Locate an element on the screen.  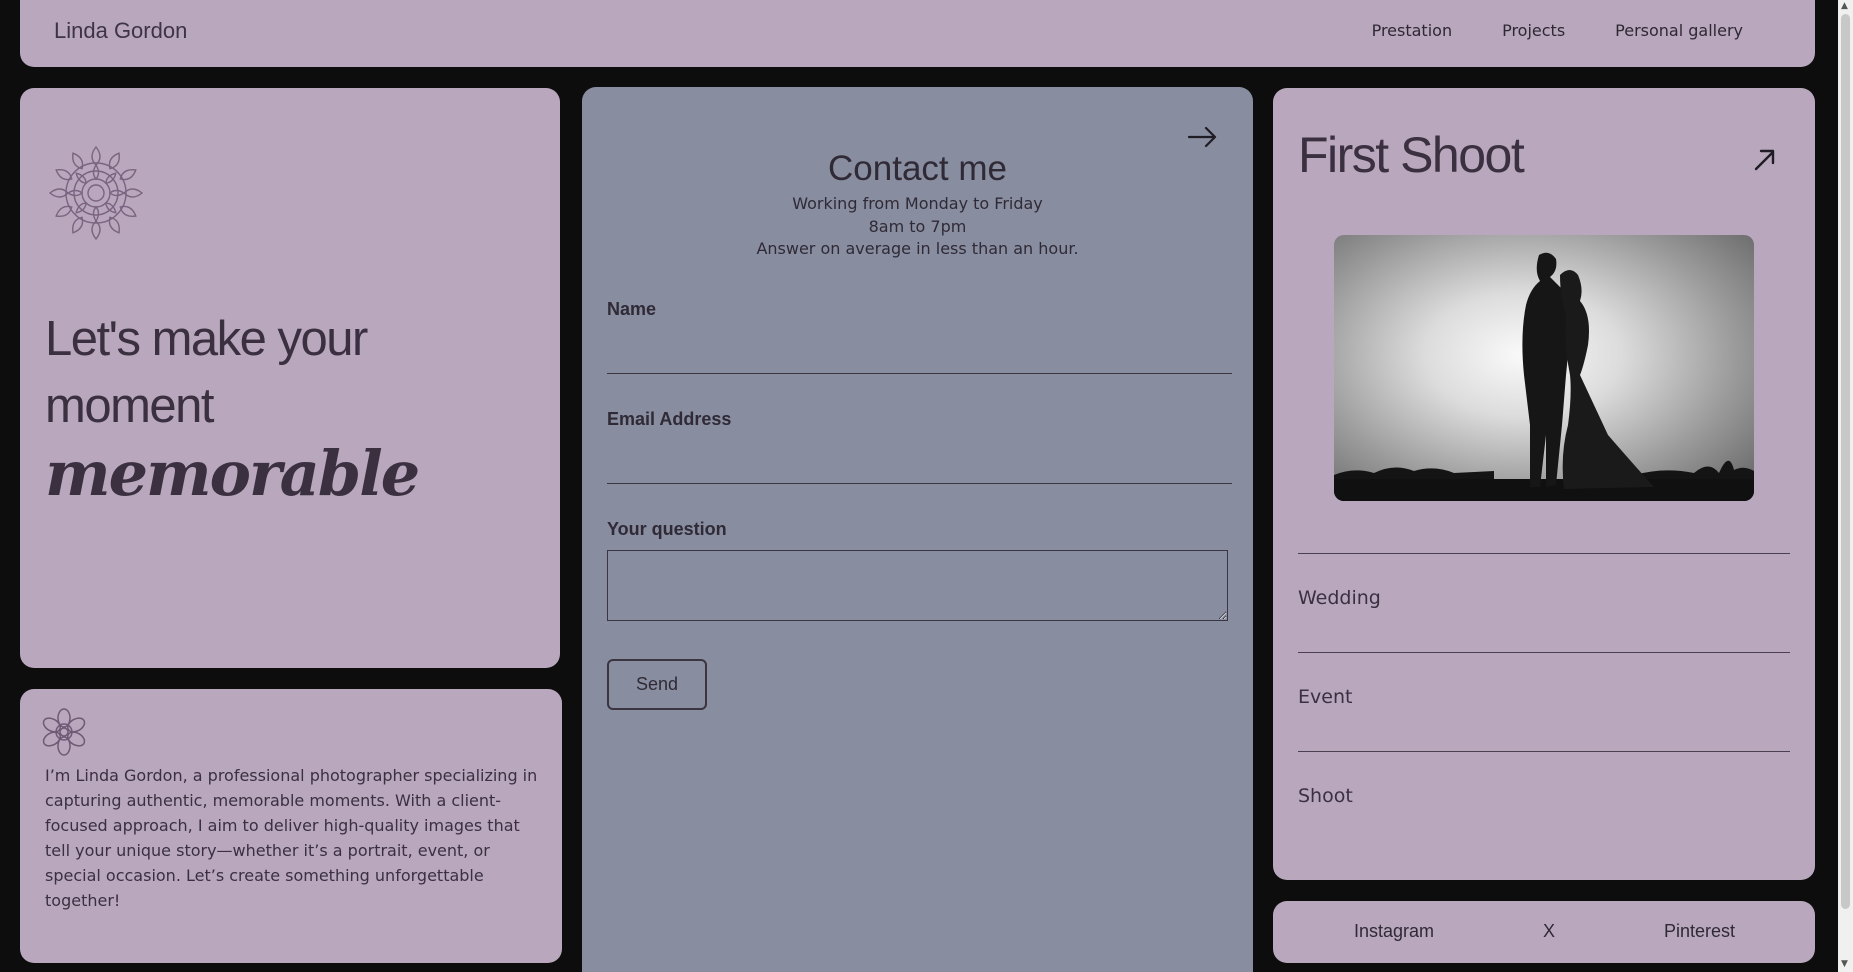
flower-icon is located at coordinates (64, 732).